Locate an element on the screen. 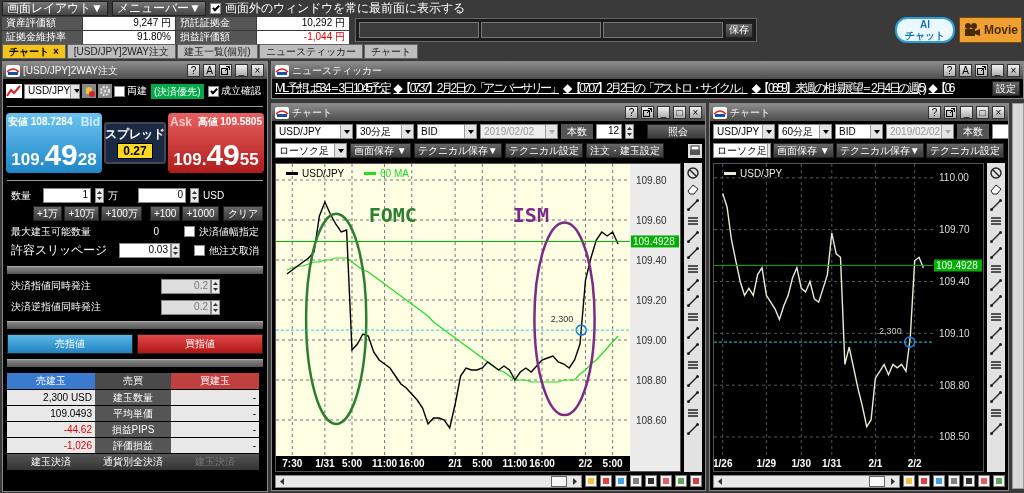  topmost-checkbox is located at coordinates (215, 8).